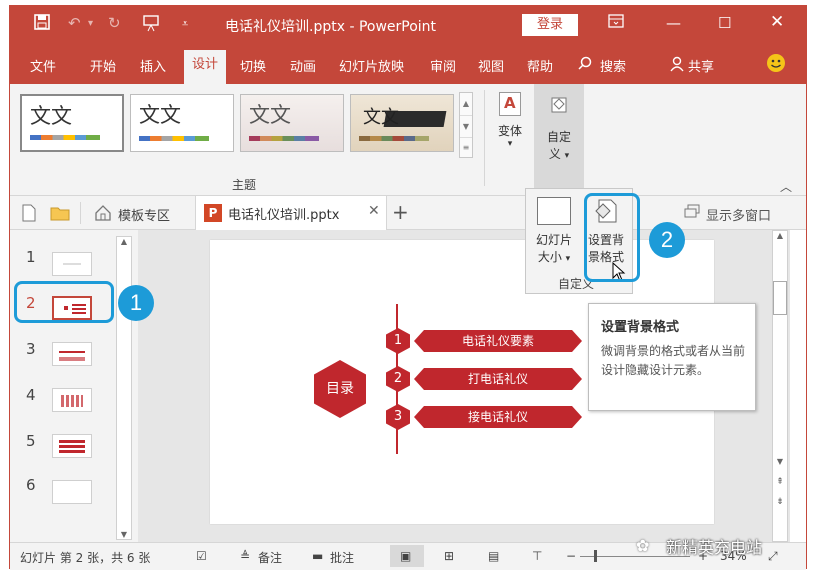  Describe the element at coordinates (701, 65) in the screenshot. I see `share-button: 共享` at that location.